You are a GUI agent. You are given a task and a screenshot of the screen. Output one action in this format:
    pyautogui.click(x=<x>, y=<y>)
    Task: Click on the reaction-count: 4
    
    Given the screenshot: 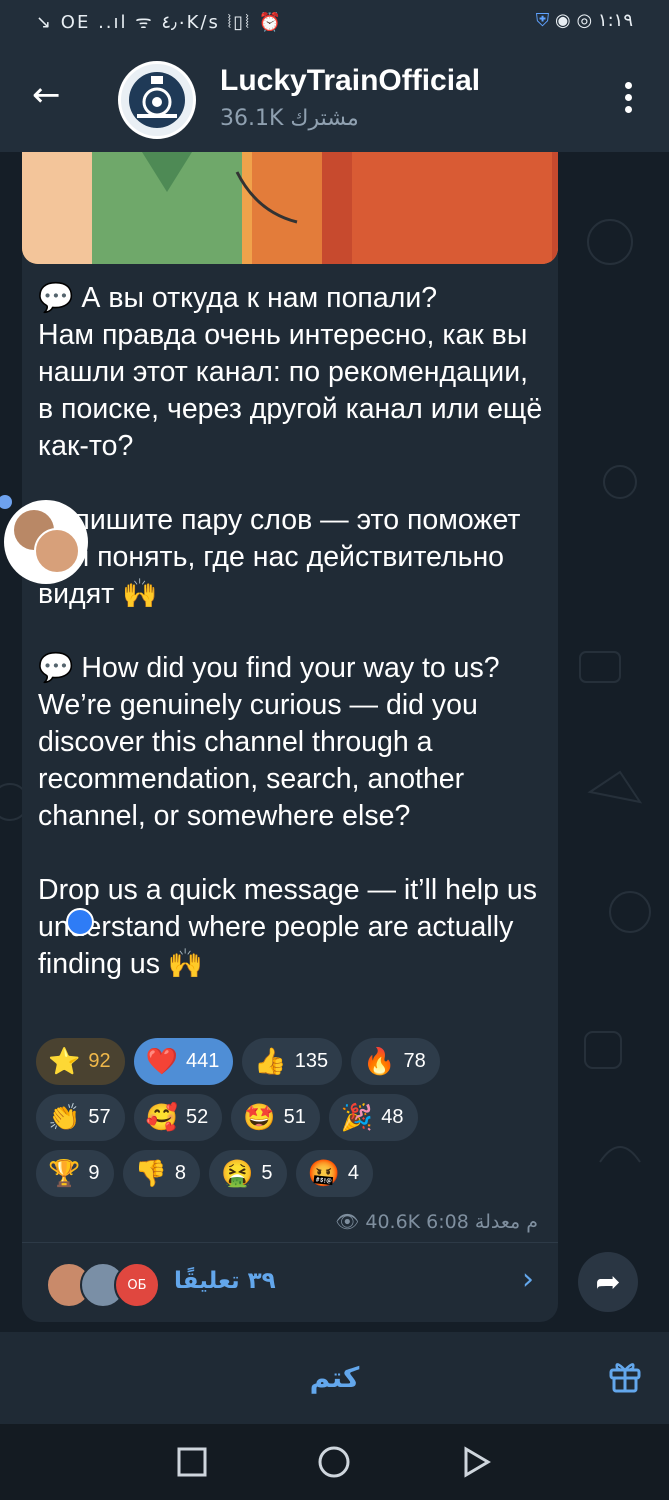 What is the action you would take?
    pyautogui.click(x=353, y=1173)
    